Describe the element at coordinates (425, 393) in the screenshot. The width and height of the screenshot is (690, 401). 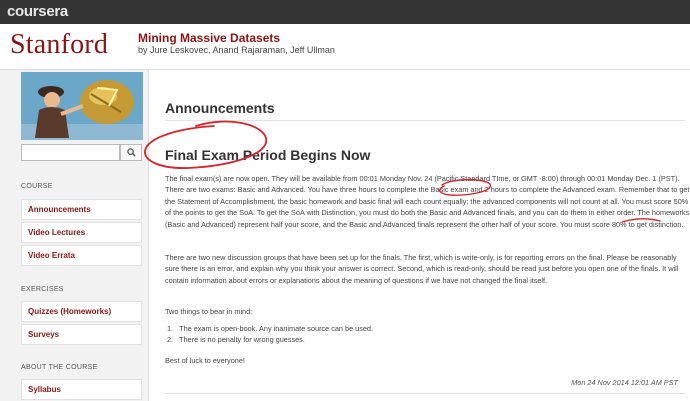
I see `announcement-divider` at that location.